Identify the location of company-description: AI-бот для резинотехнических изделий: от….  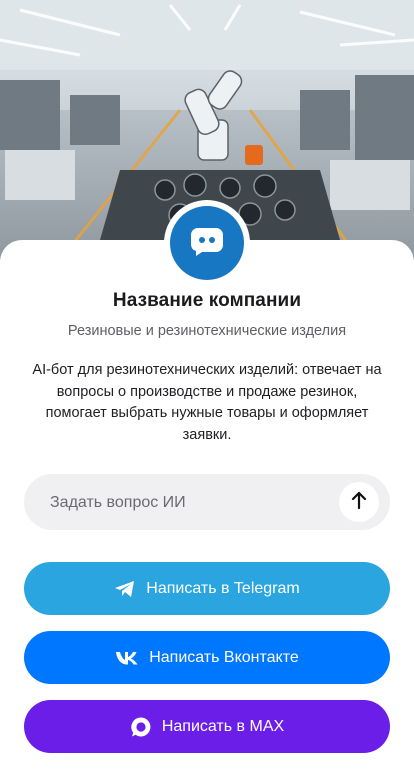
(207, 402).